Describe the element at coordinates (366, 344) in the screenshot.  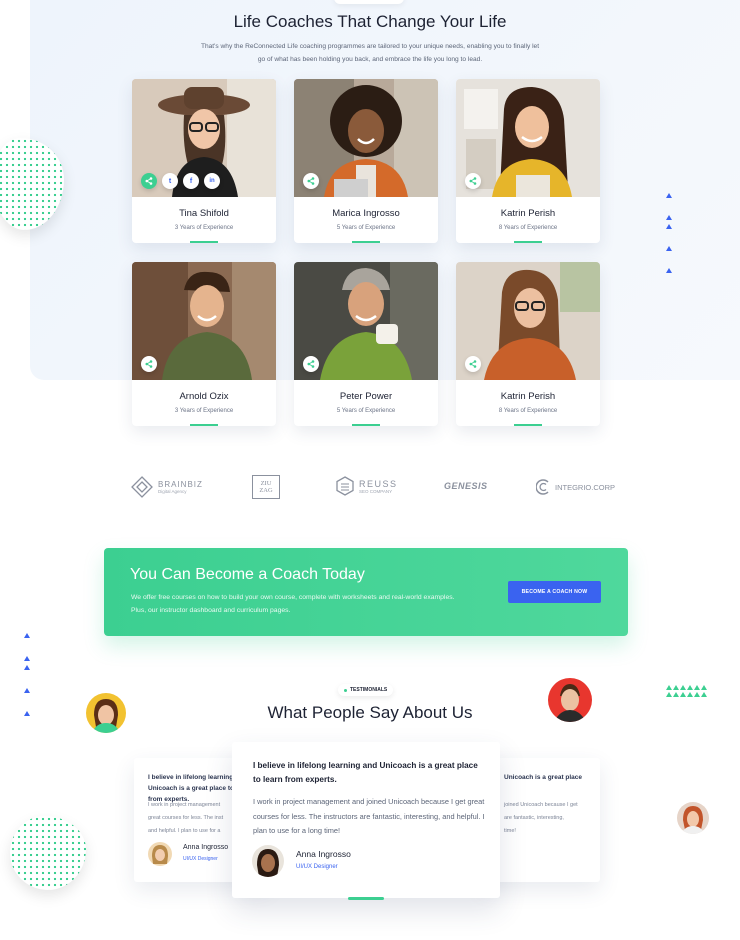
I see `coach-card: Peter Power 5 Years of Experience` at that location.